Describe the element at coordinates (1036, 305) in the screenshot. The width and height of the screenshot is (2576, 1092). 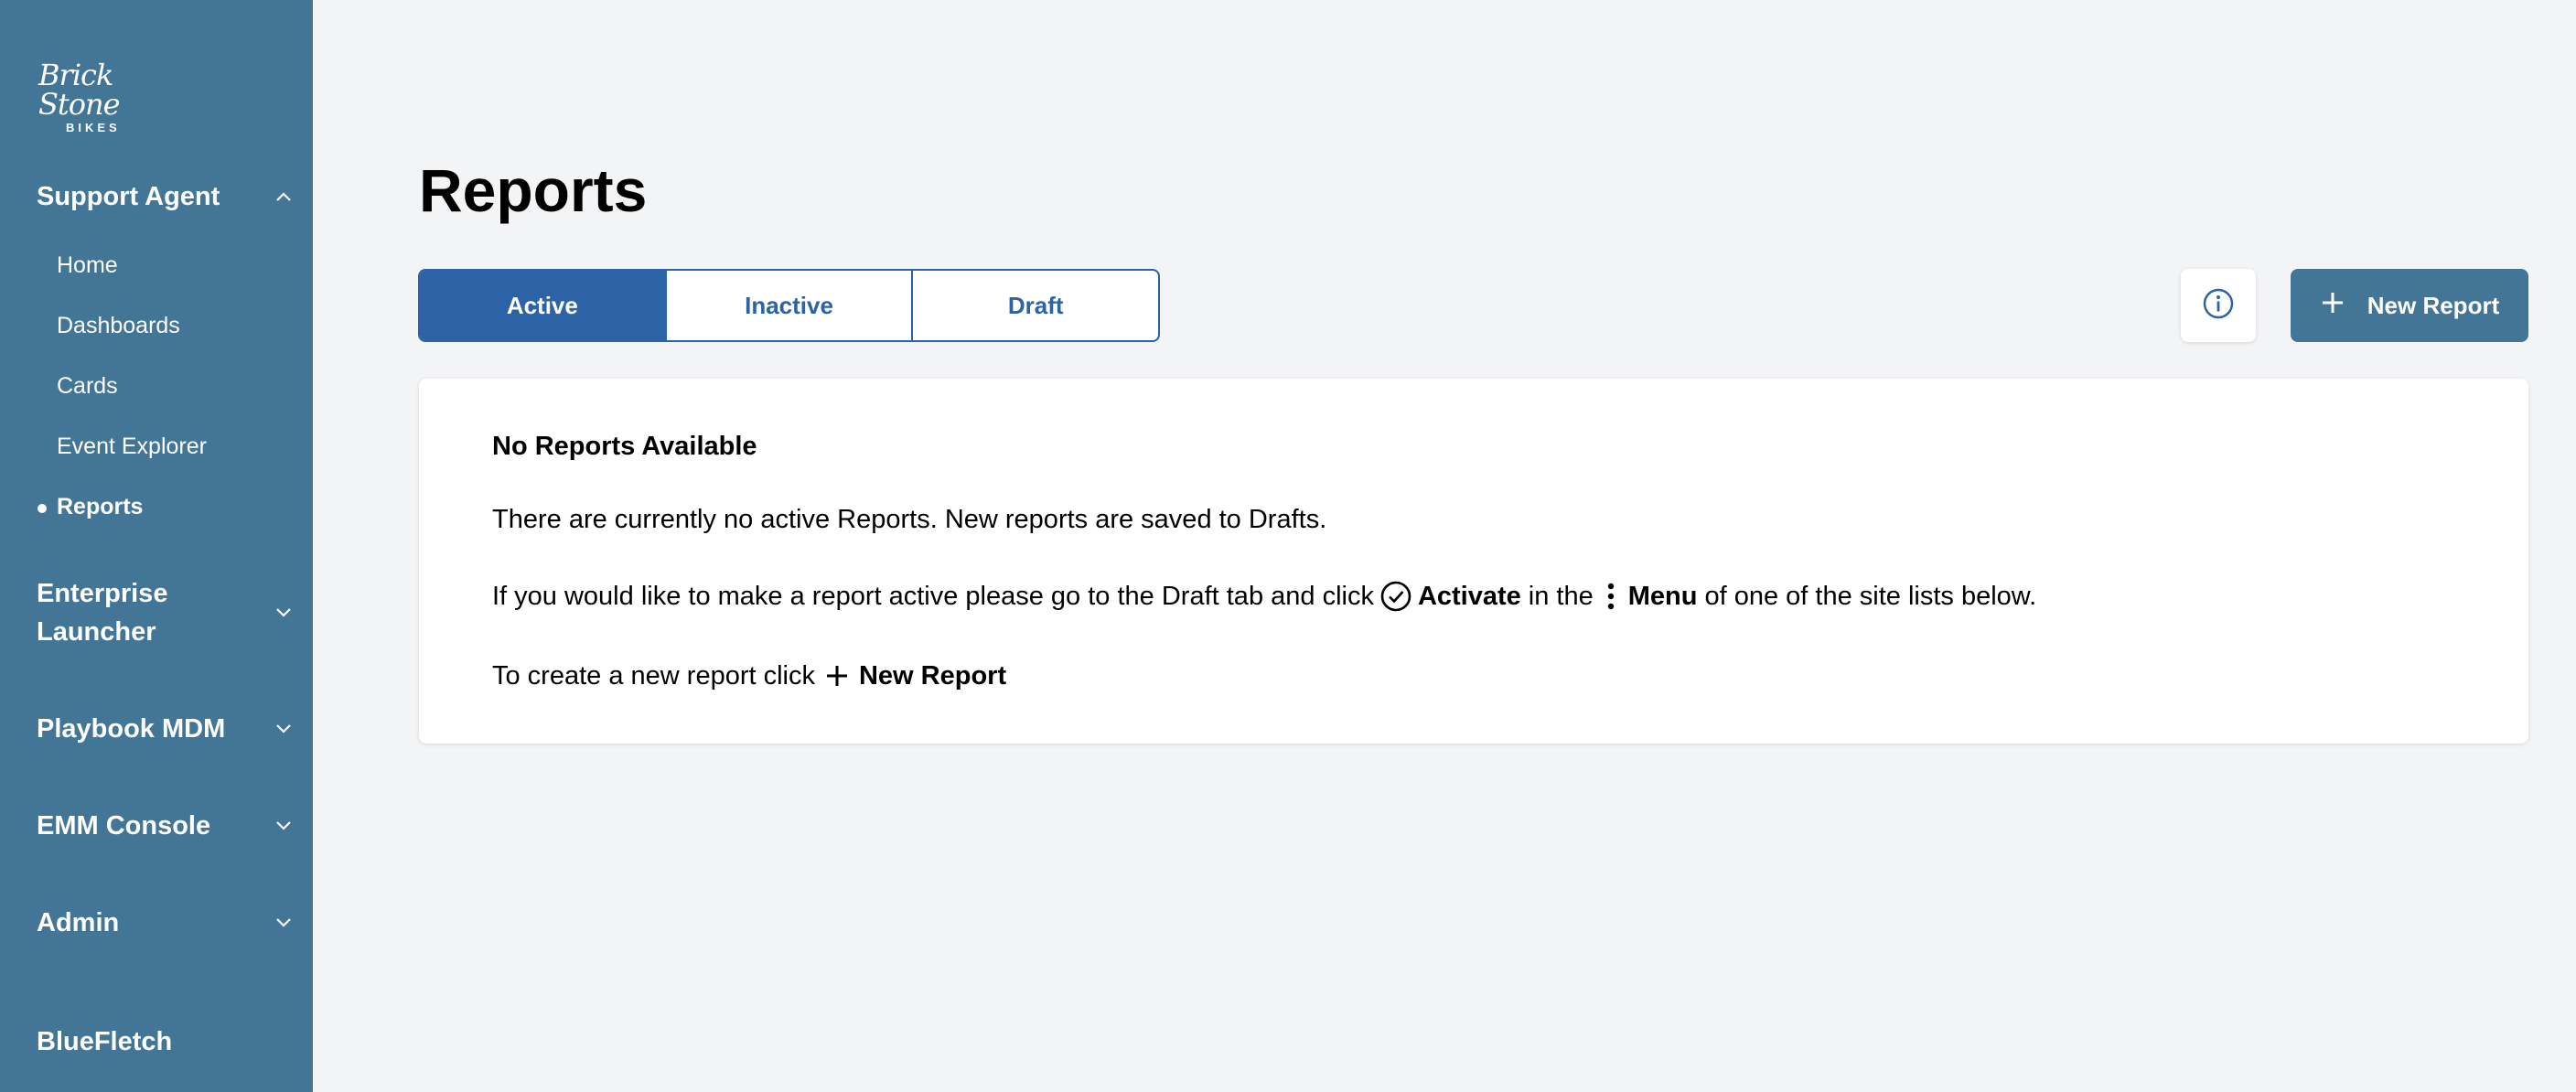
I see `tab-draft: Draft` at that location.